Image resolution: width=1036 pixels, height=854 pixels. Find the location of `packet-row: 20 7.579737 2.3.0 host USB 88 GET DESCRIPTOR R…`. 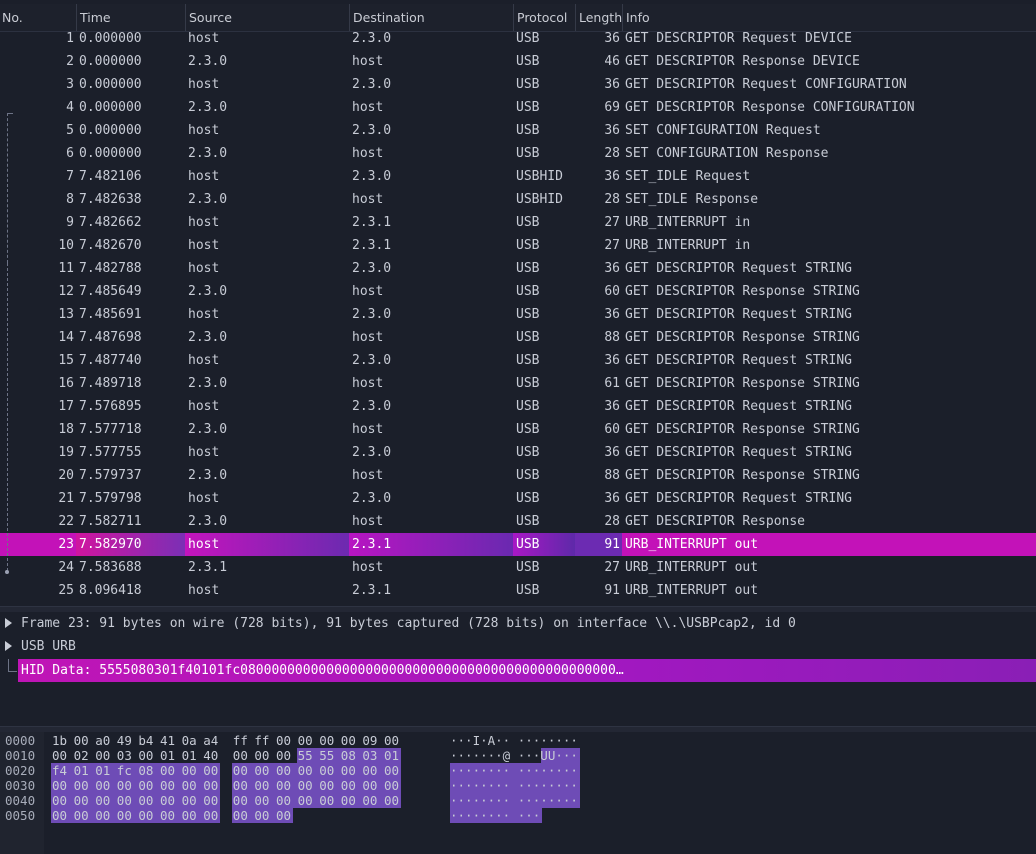

packet-row: 20 7.579737 2.3.0 host USB 88 GET DESCRIPTOR R… is located at coordinates (518, 475).